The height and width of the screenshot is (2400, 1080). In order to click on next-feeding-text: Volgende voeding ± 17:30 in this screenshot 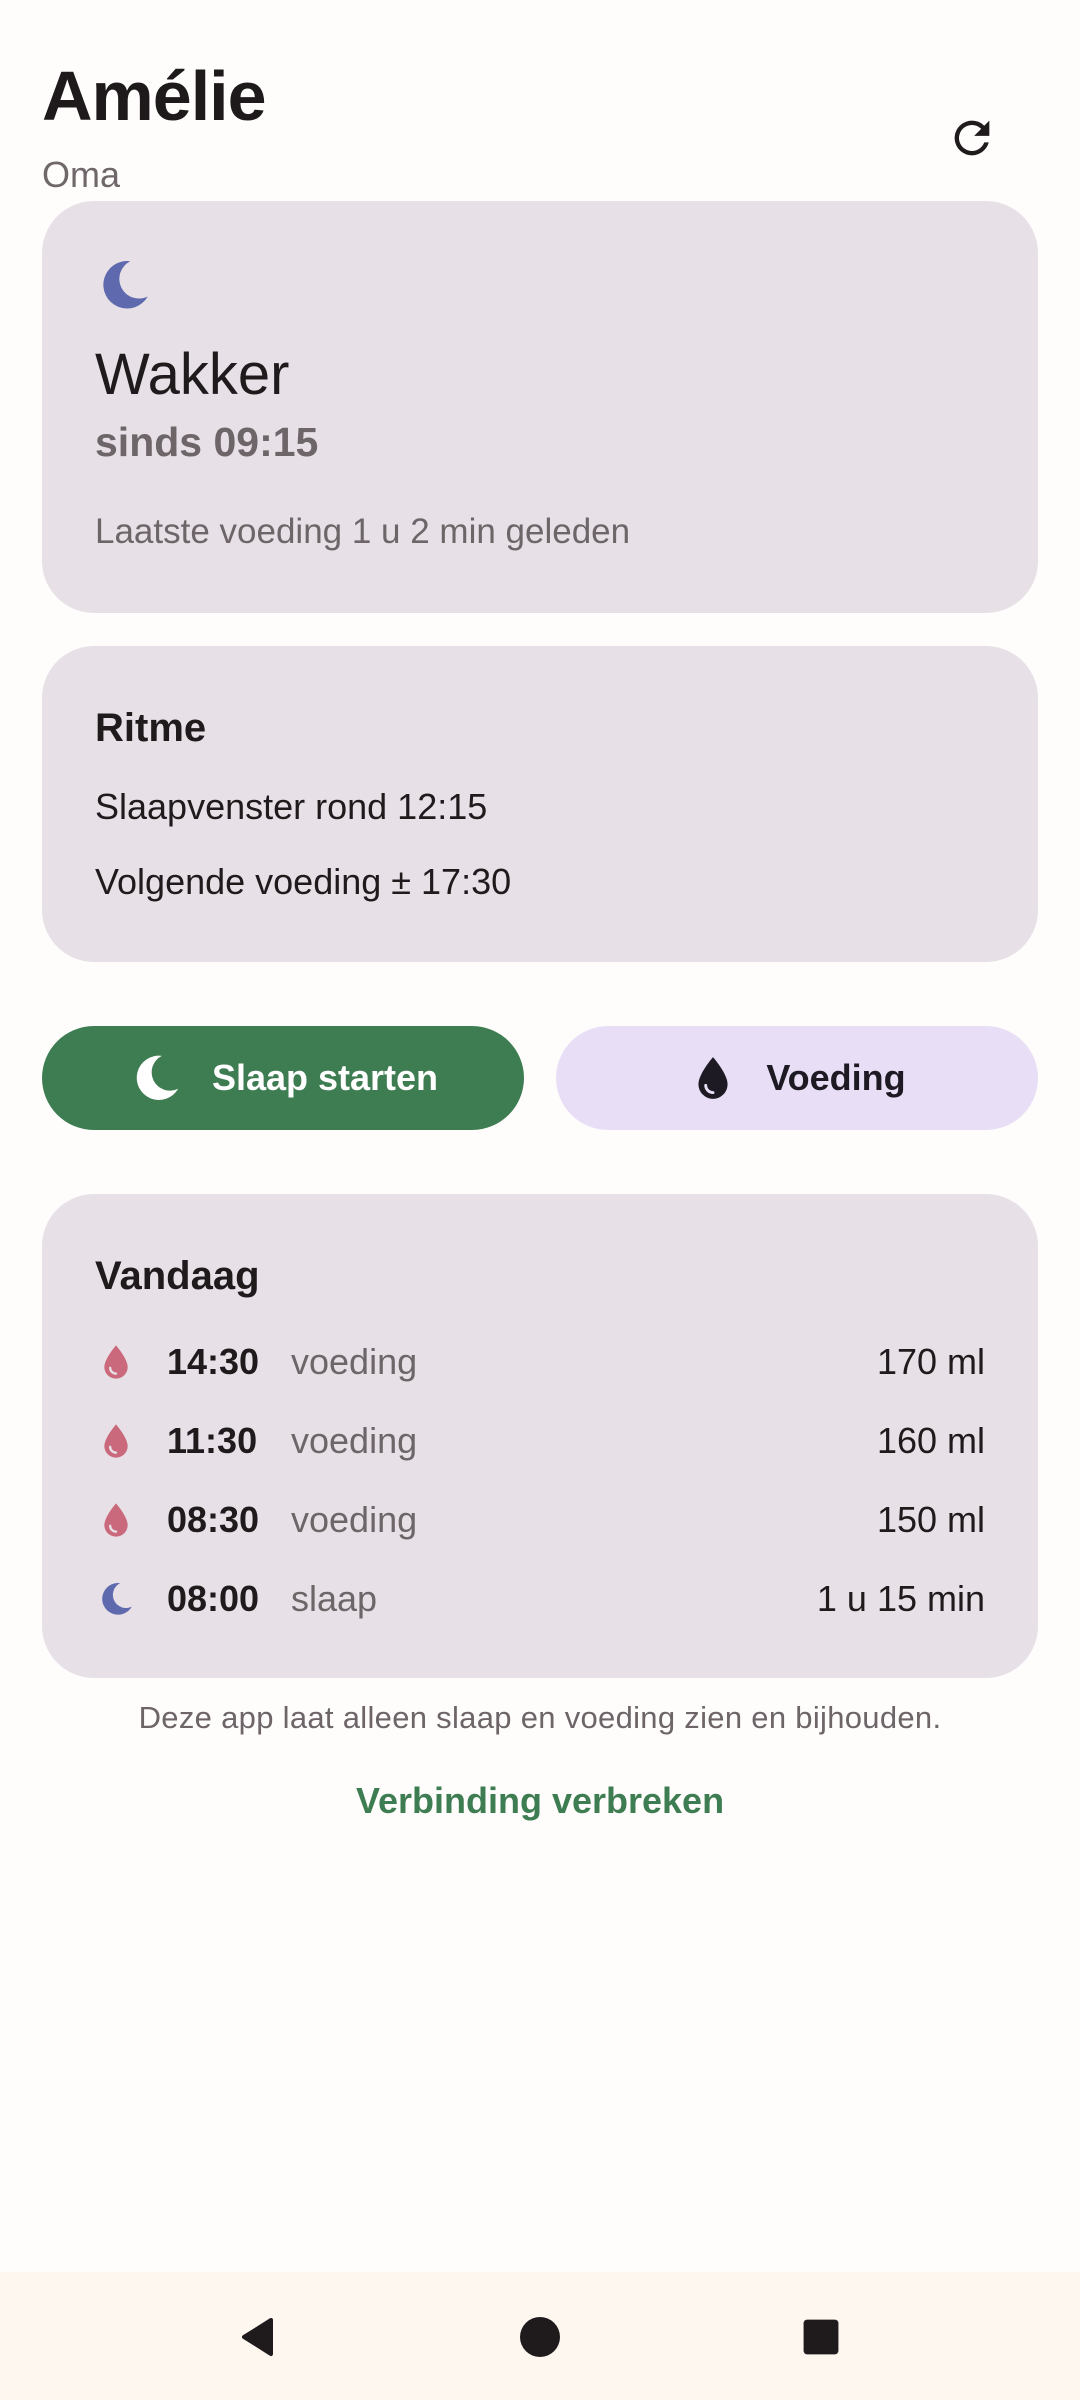, I will do `click(303, 881)`.